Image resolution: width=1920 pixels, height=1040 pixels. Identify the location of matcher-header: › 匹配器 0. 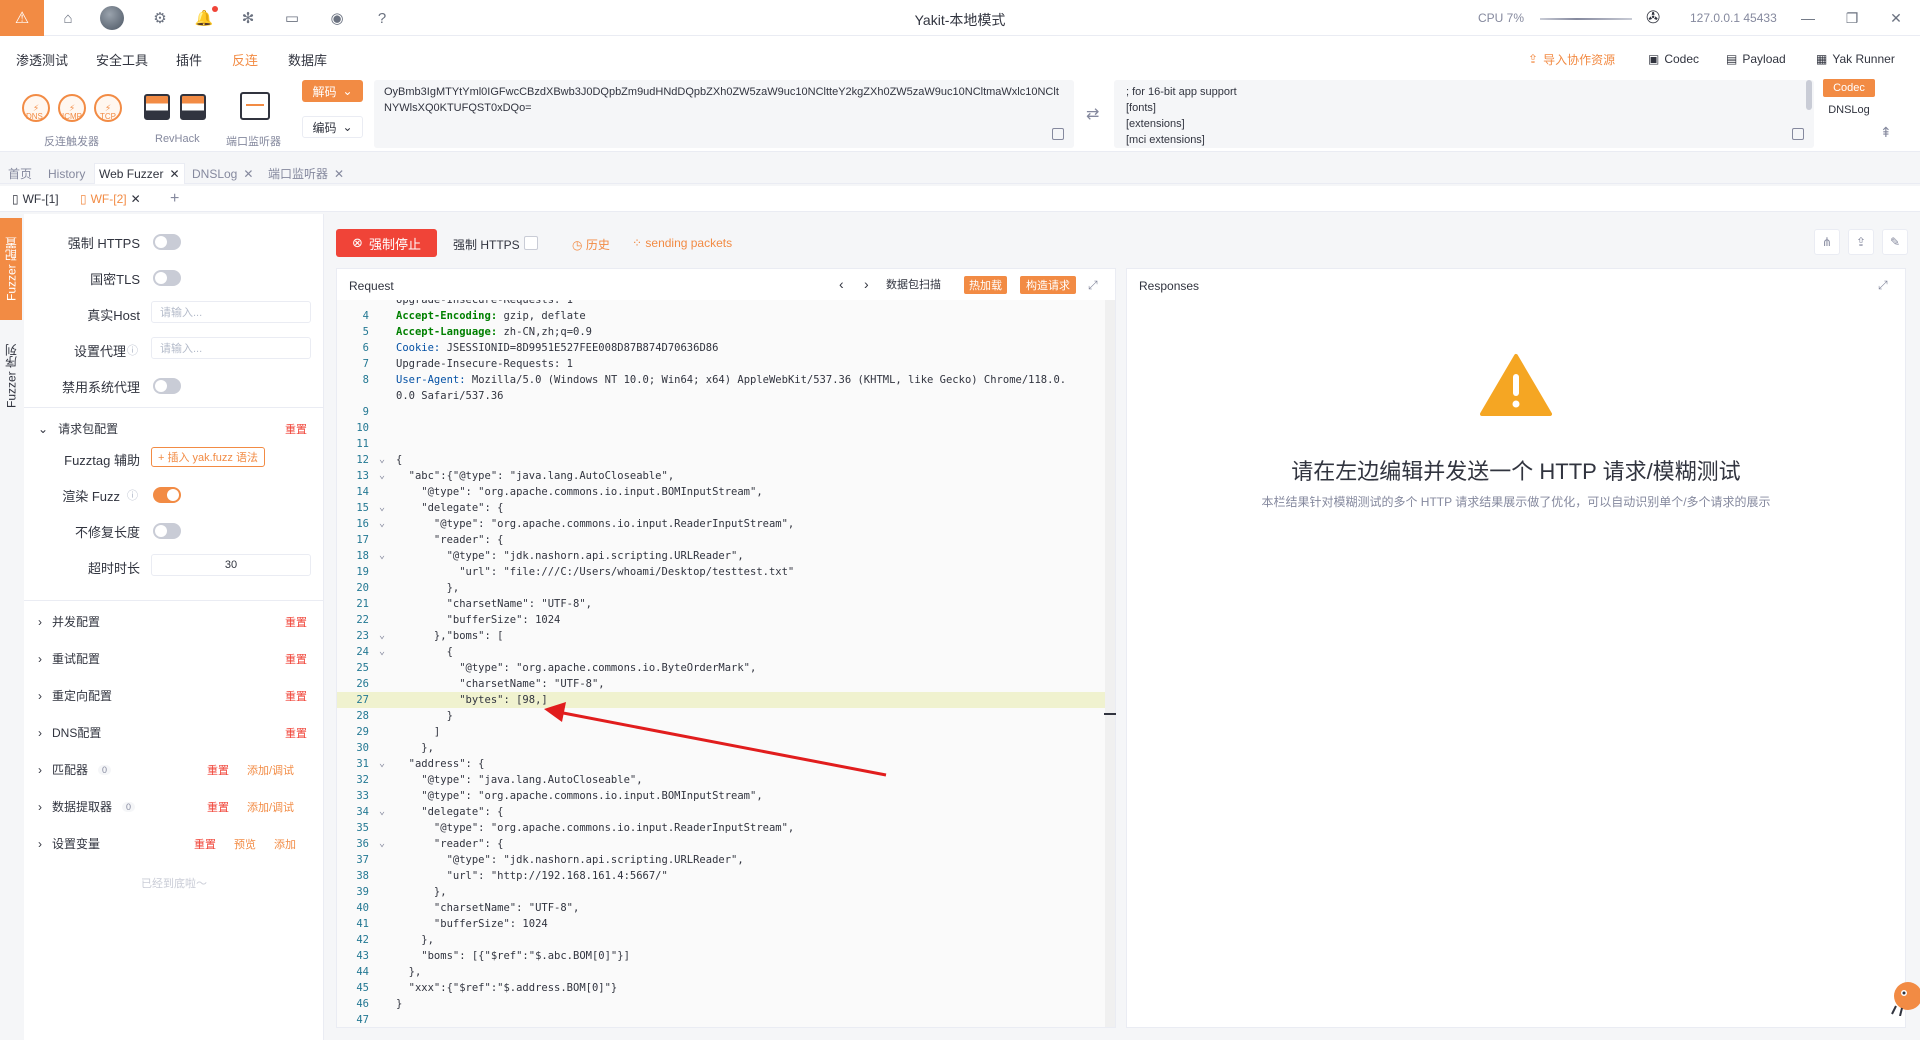
(75, 769).